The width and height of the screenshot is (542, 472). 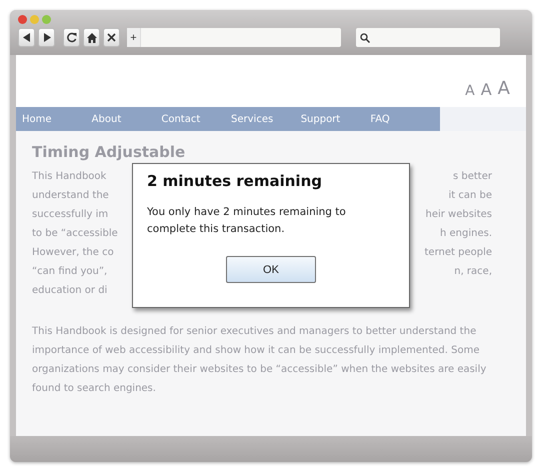 I want to click on reload-icon, so click(x=71, y=37).